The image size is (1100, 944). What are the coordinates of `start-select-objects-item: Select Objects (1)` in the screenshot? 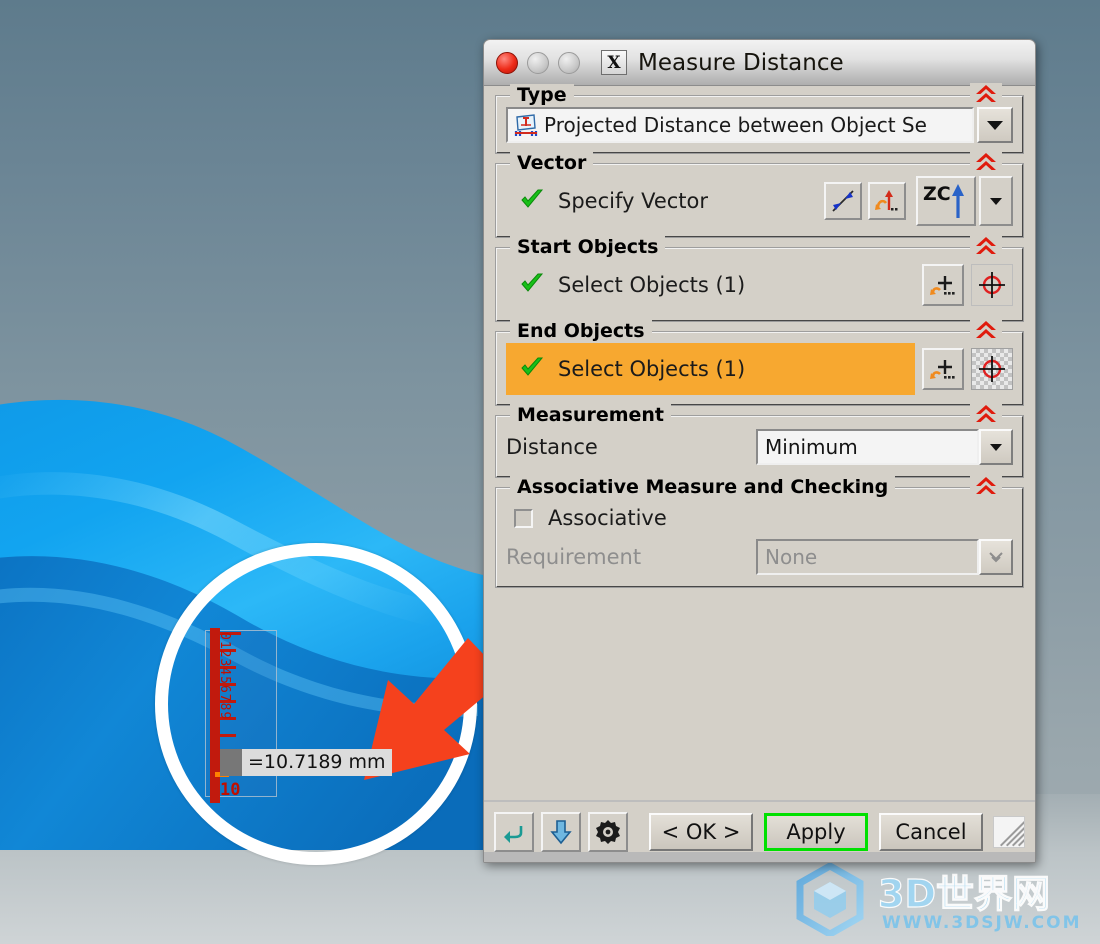 It's located at (710, 285).